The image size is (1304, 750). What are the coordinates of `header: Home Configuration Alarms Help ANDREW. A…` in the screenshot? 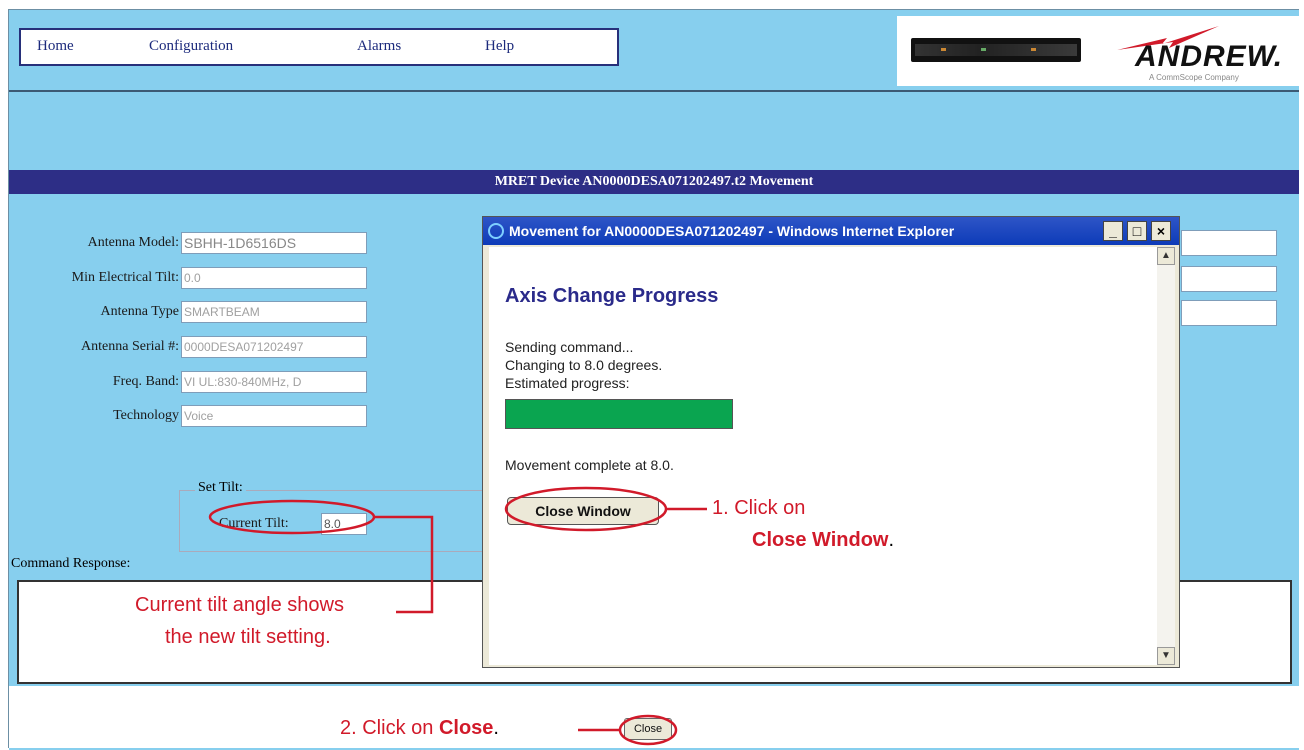 It's located at (654, 50).